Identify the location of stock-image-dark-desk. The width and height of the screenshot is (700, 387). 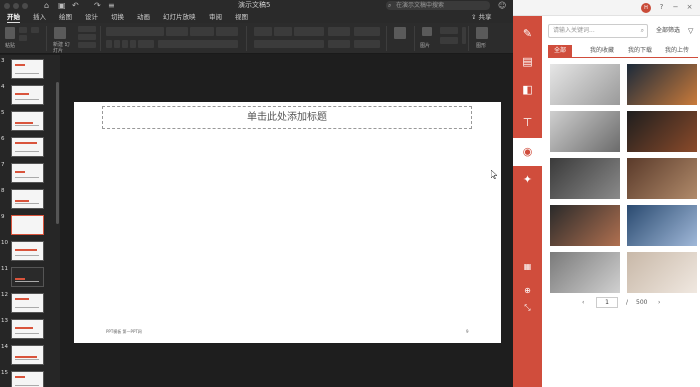
(662, 131).